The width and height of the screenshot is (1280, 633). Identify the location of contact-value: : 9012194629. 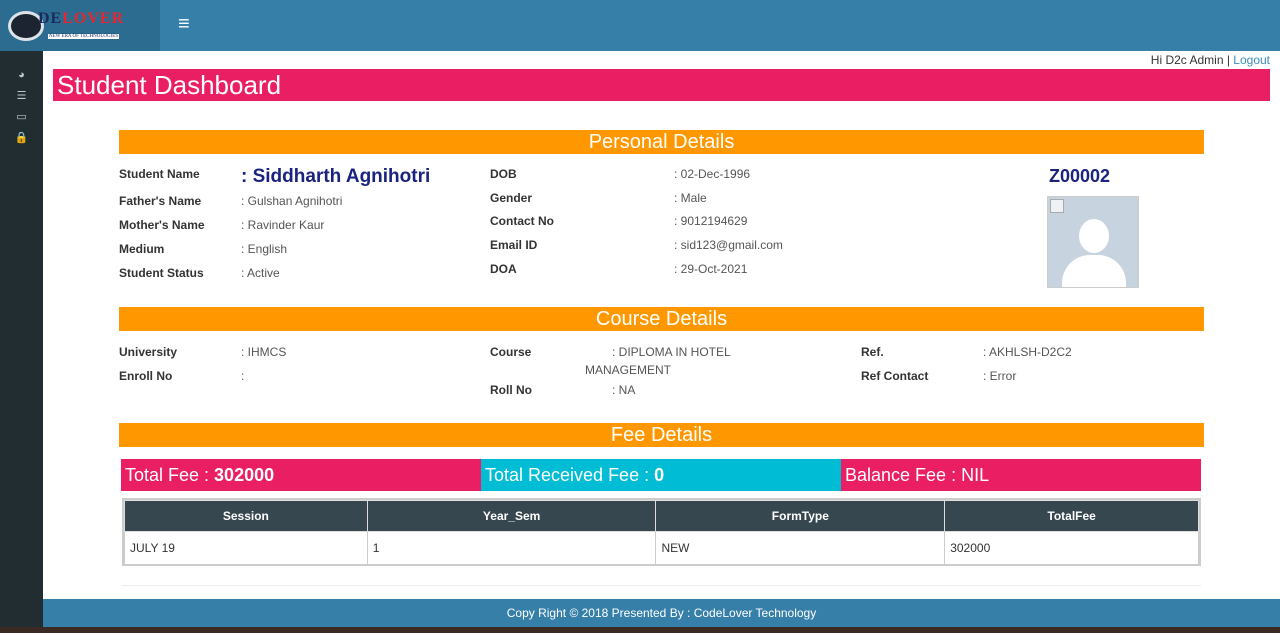
(711, 221).